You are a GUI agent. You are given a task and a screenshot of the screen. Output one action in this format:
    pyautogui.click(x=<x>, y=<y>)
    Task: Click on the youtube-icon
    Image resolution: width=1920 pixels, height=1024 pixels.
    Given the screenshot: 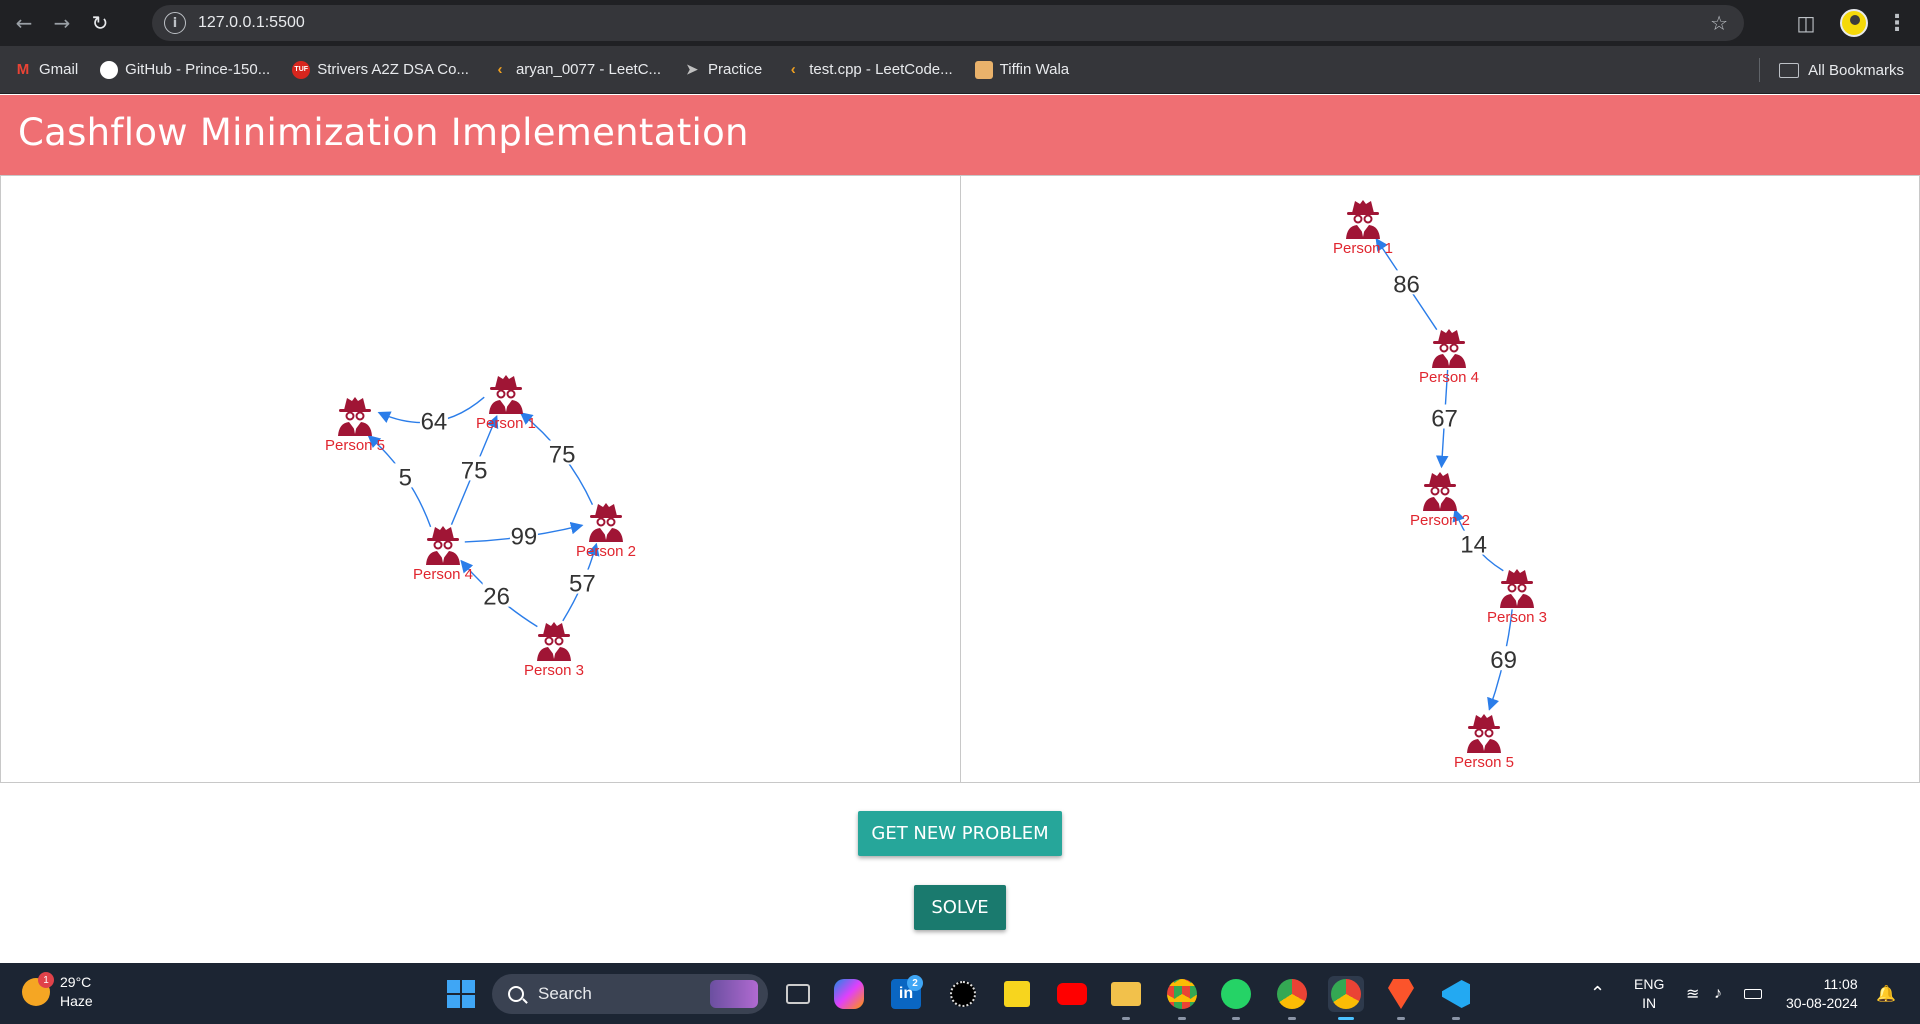 What is the action you would take?
    pyautogui.click(x=1072, y=994)
    